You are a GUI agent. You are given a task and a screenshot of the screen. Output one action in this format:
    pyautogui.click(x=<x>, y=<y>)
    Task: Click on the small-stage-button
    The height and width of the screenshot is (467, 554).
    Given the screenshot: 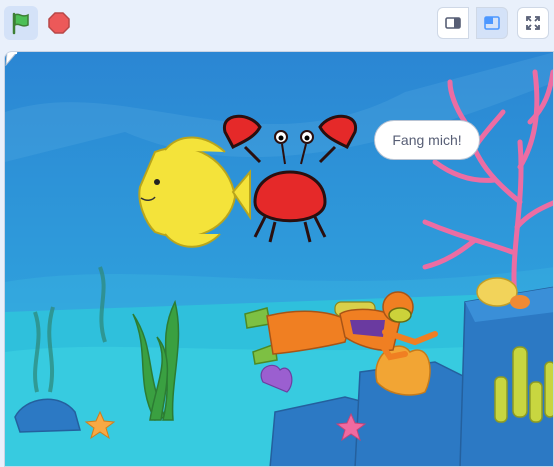 What is the action you would take?
    pyautogui.click(x=453, y=23)
    